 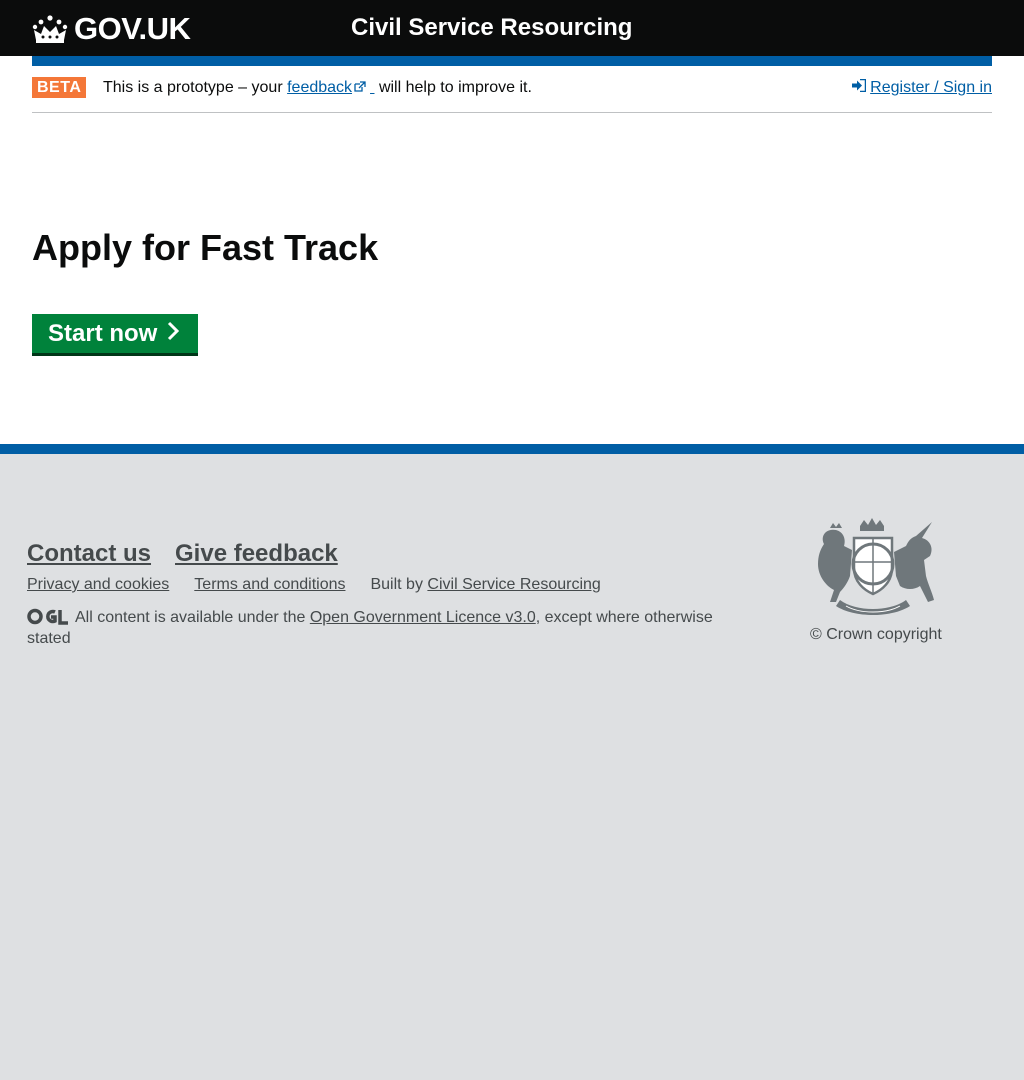 I want to click on built-by-text: Built by, so click(x=396, y=584).